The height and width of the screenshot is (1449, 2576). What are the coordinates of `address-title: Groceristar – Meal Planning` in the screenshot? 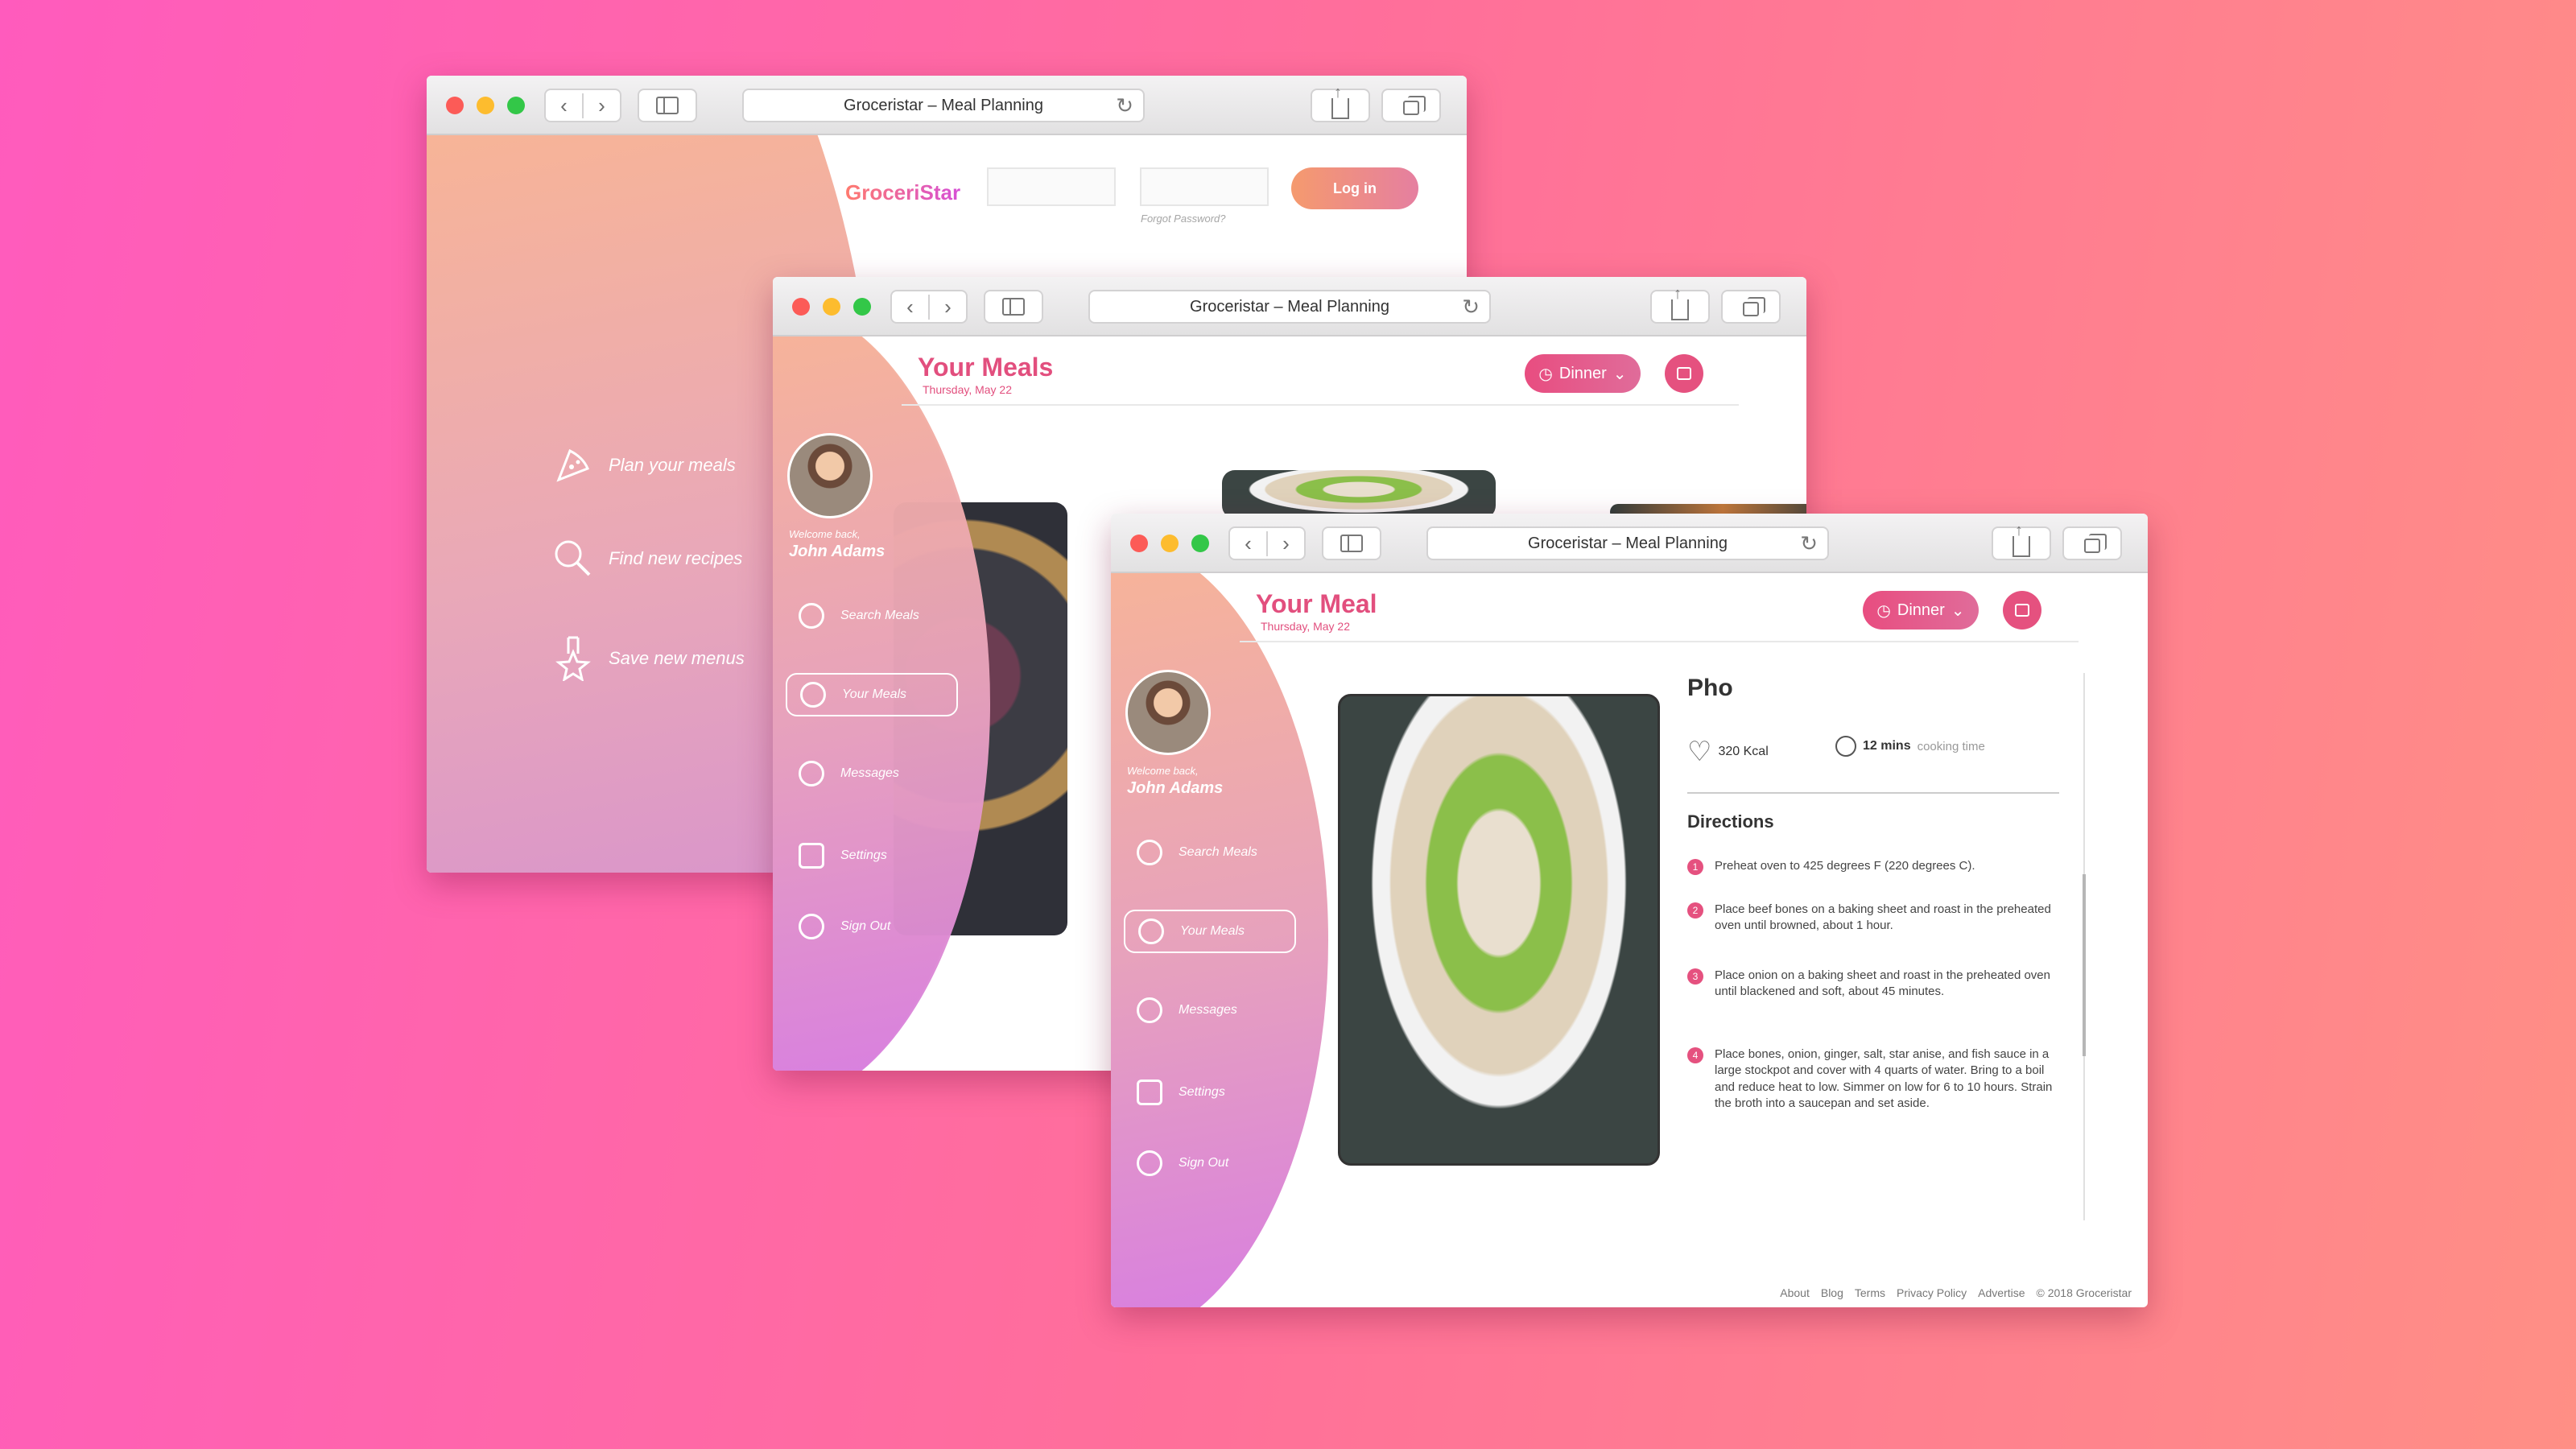 It's located at (1628, 543).